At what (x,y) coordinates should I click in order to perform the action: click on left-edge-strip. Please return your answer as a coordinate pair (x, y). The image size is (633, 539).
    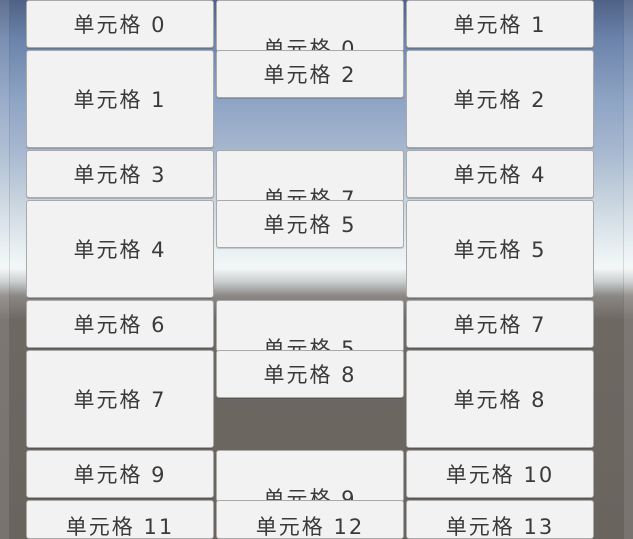
    Looking at the image, I should click on (5, 269).